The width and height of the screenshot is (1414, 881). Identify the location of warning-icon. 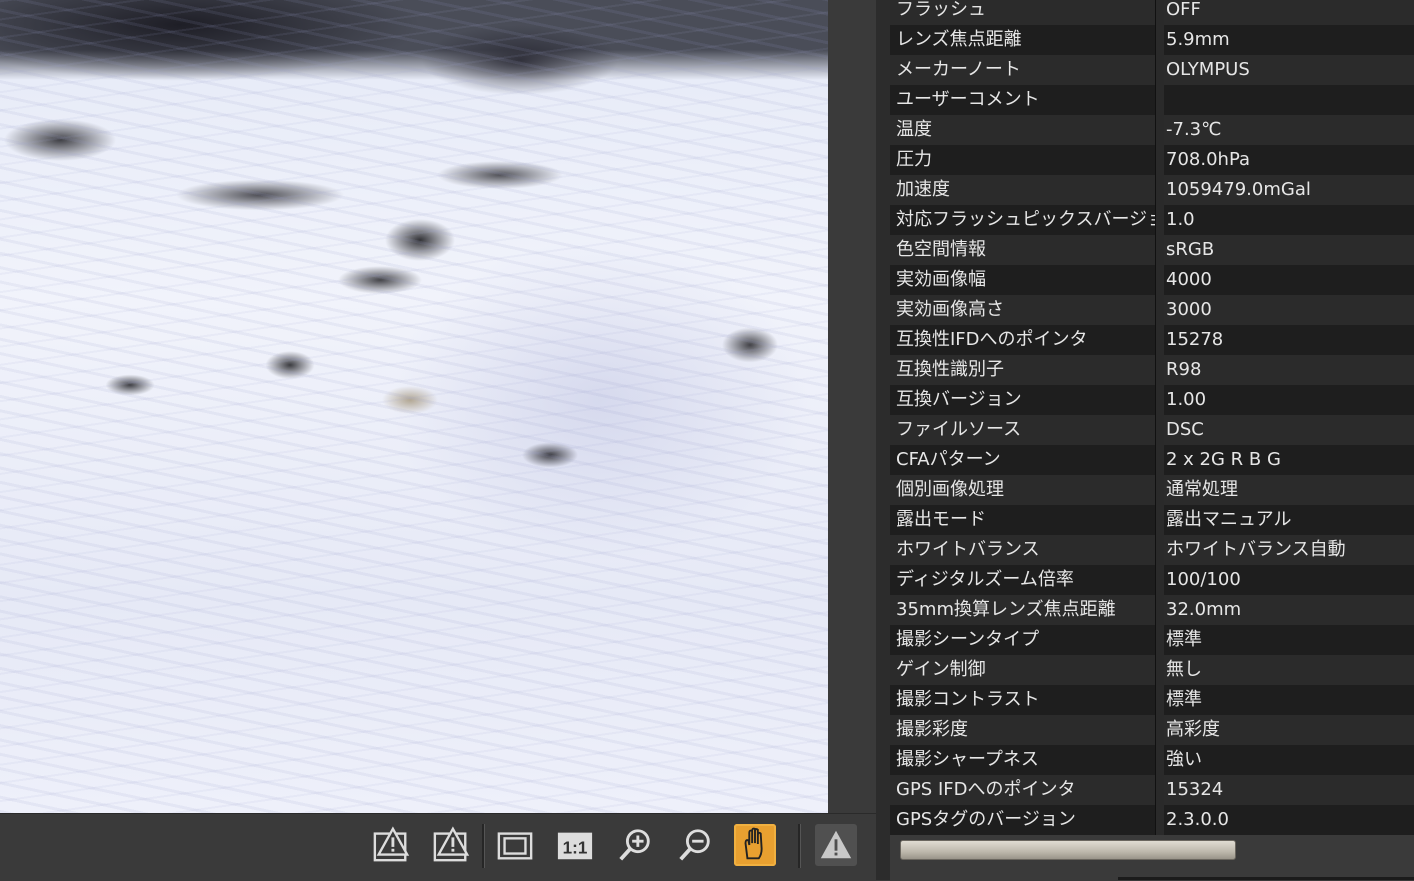
(836, 844).